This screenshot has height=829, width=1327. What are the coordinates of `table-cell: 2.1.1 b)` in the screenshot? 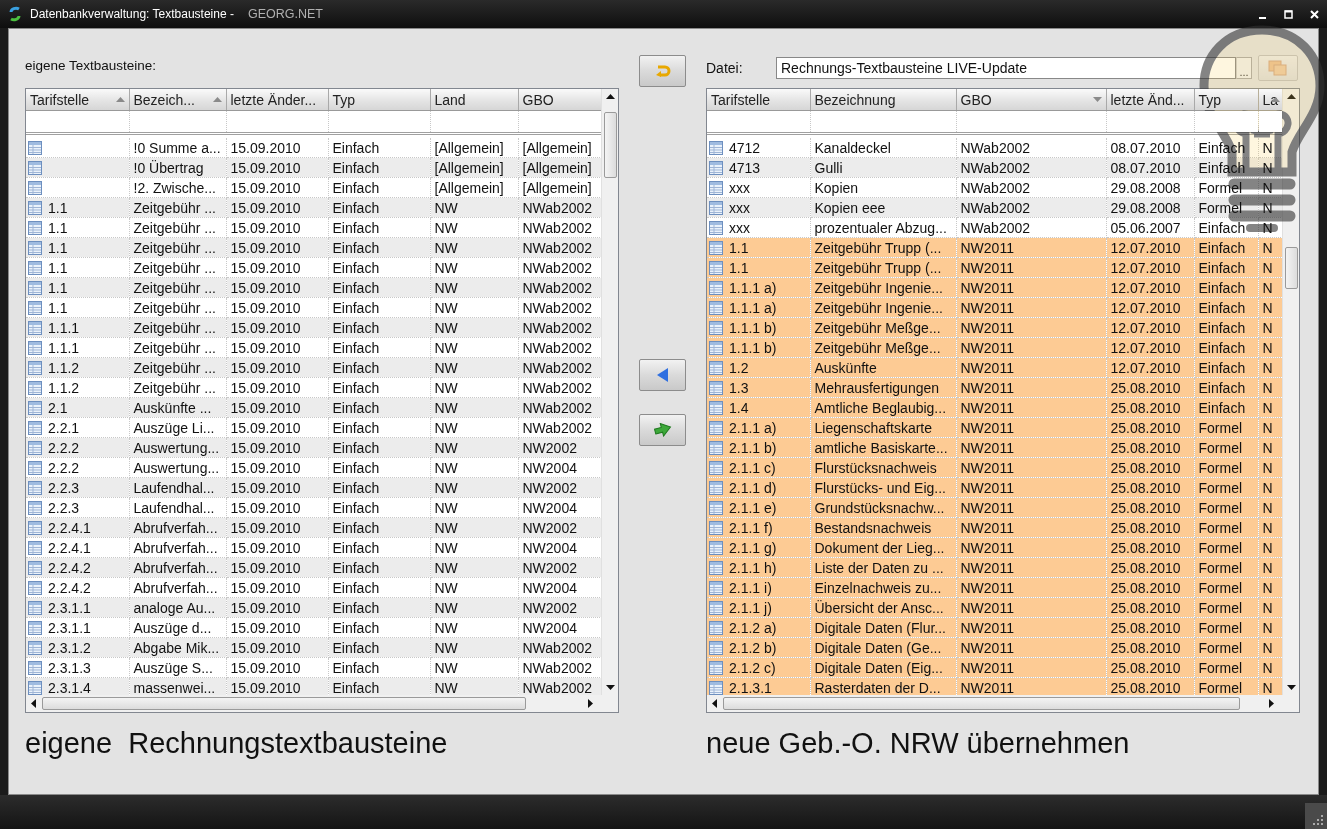 It's located at (753, 447).